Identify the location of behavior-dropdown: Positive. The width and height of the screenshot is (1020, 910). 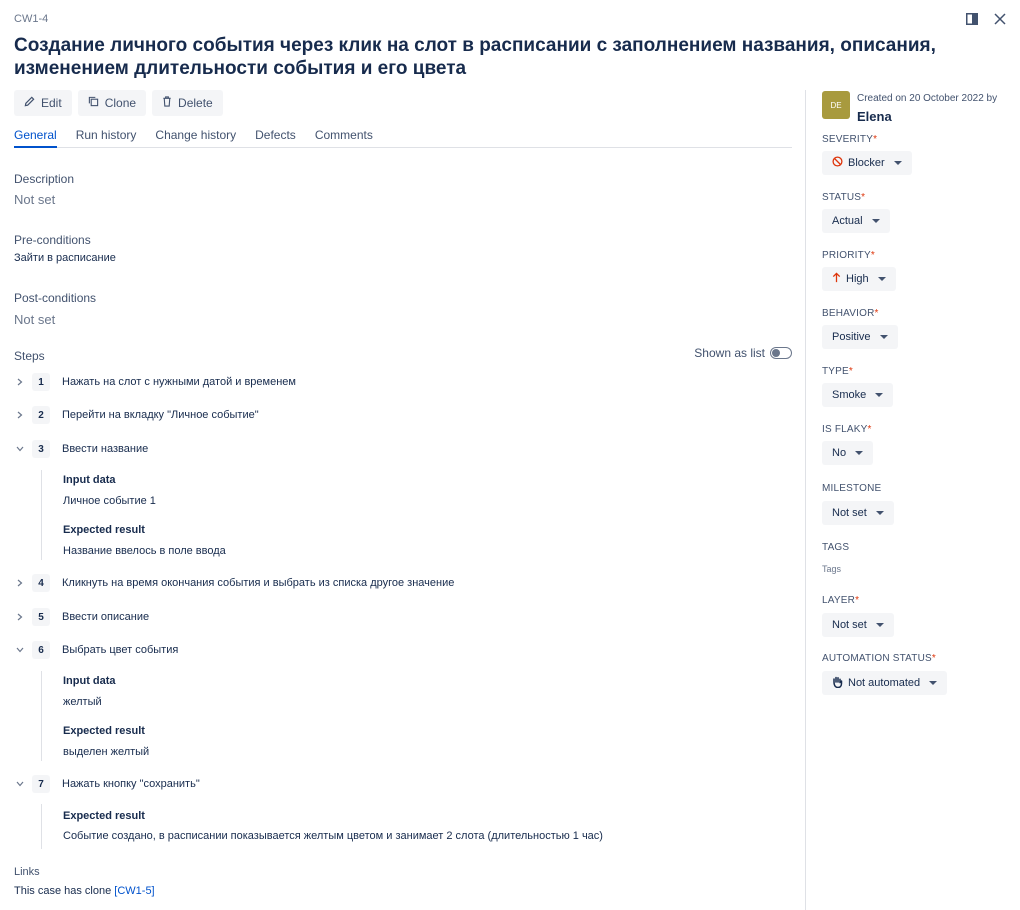
(860, 337).